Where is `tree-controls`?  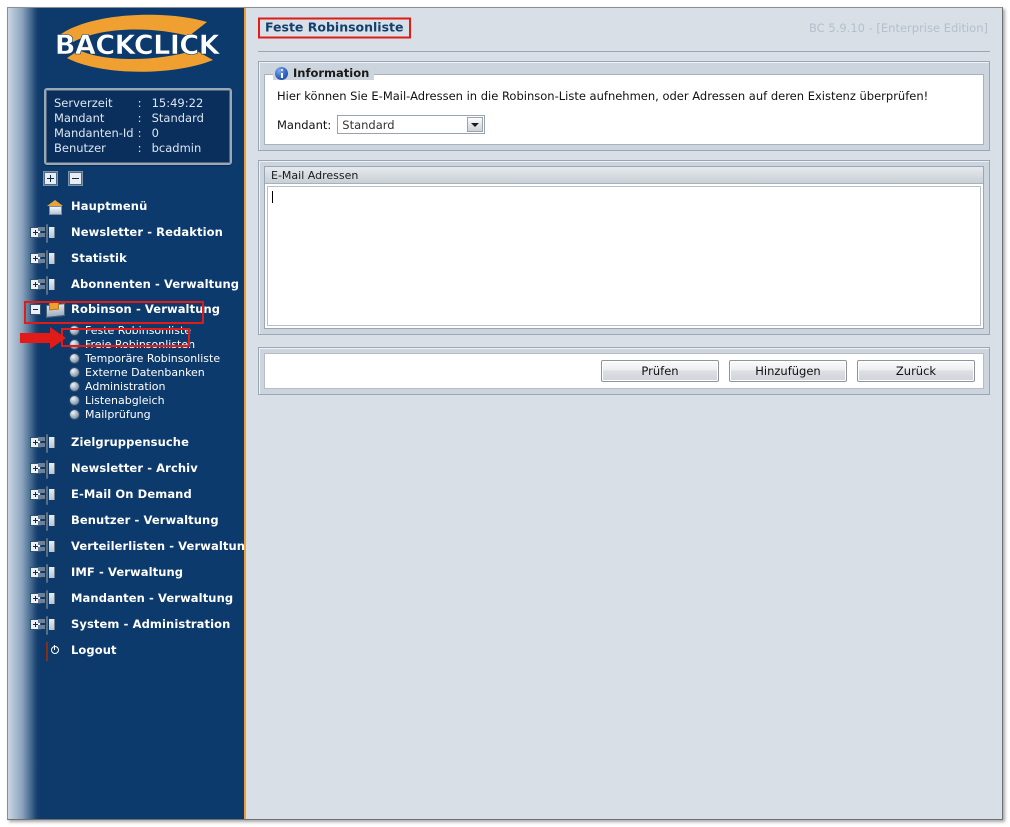
tree-controls is located at coordinates (144, 178).